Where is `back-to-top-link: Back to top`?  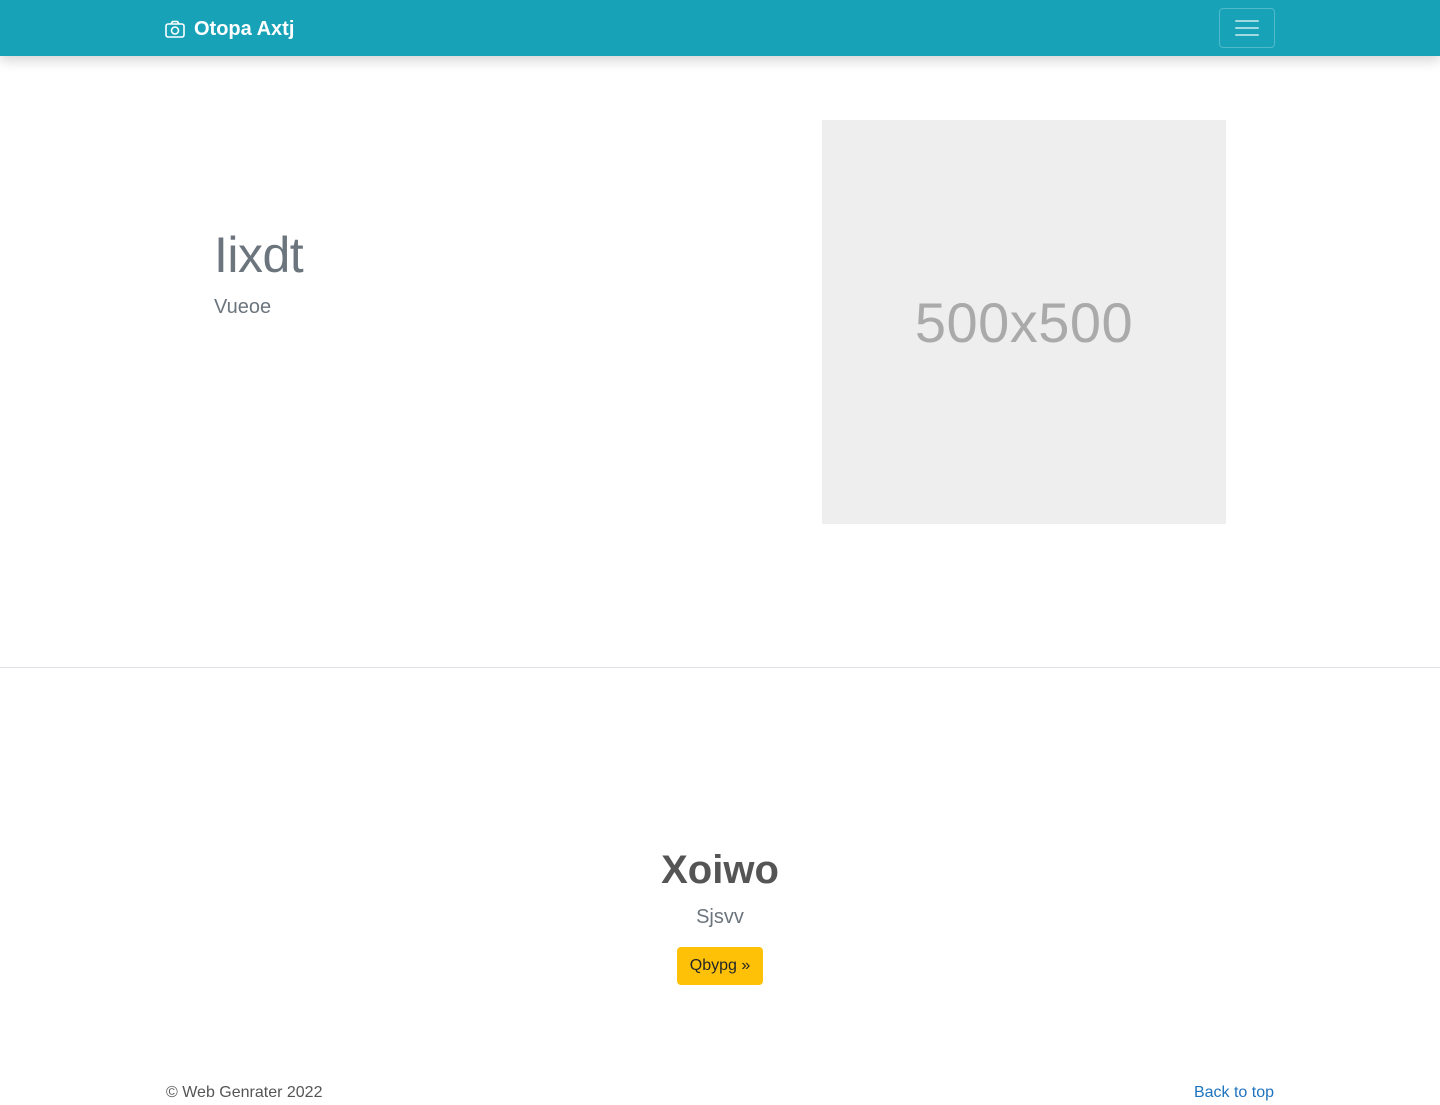
back-to-top-link: Back to top is located at coordinates (1234, 1093).